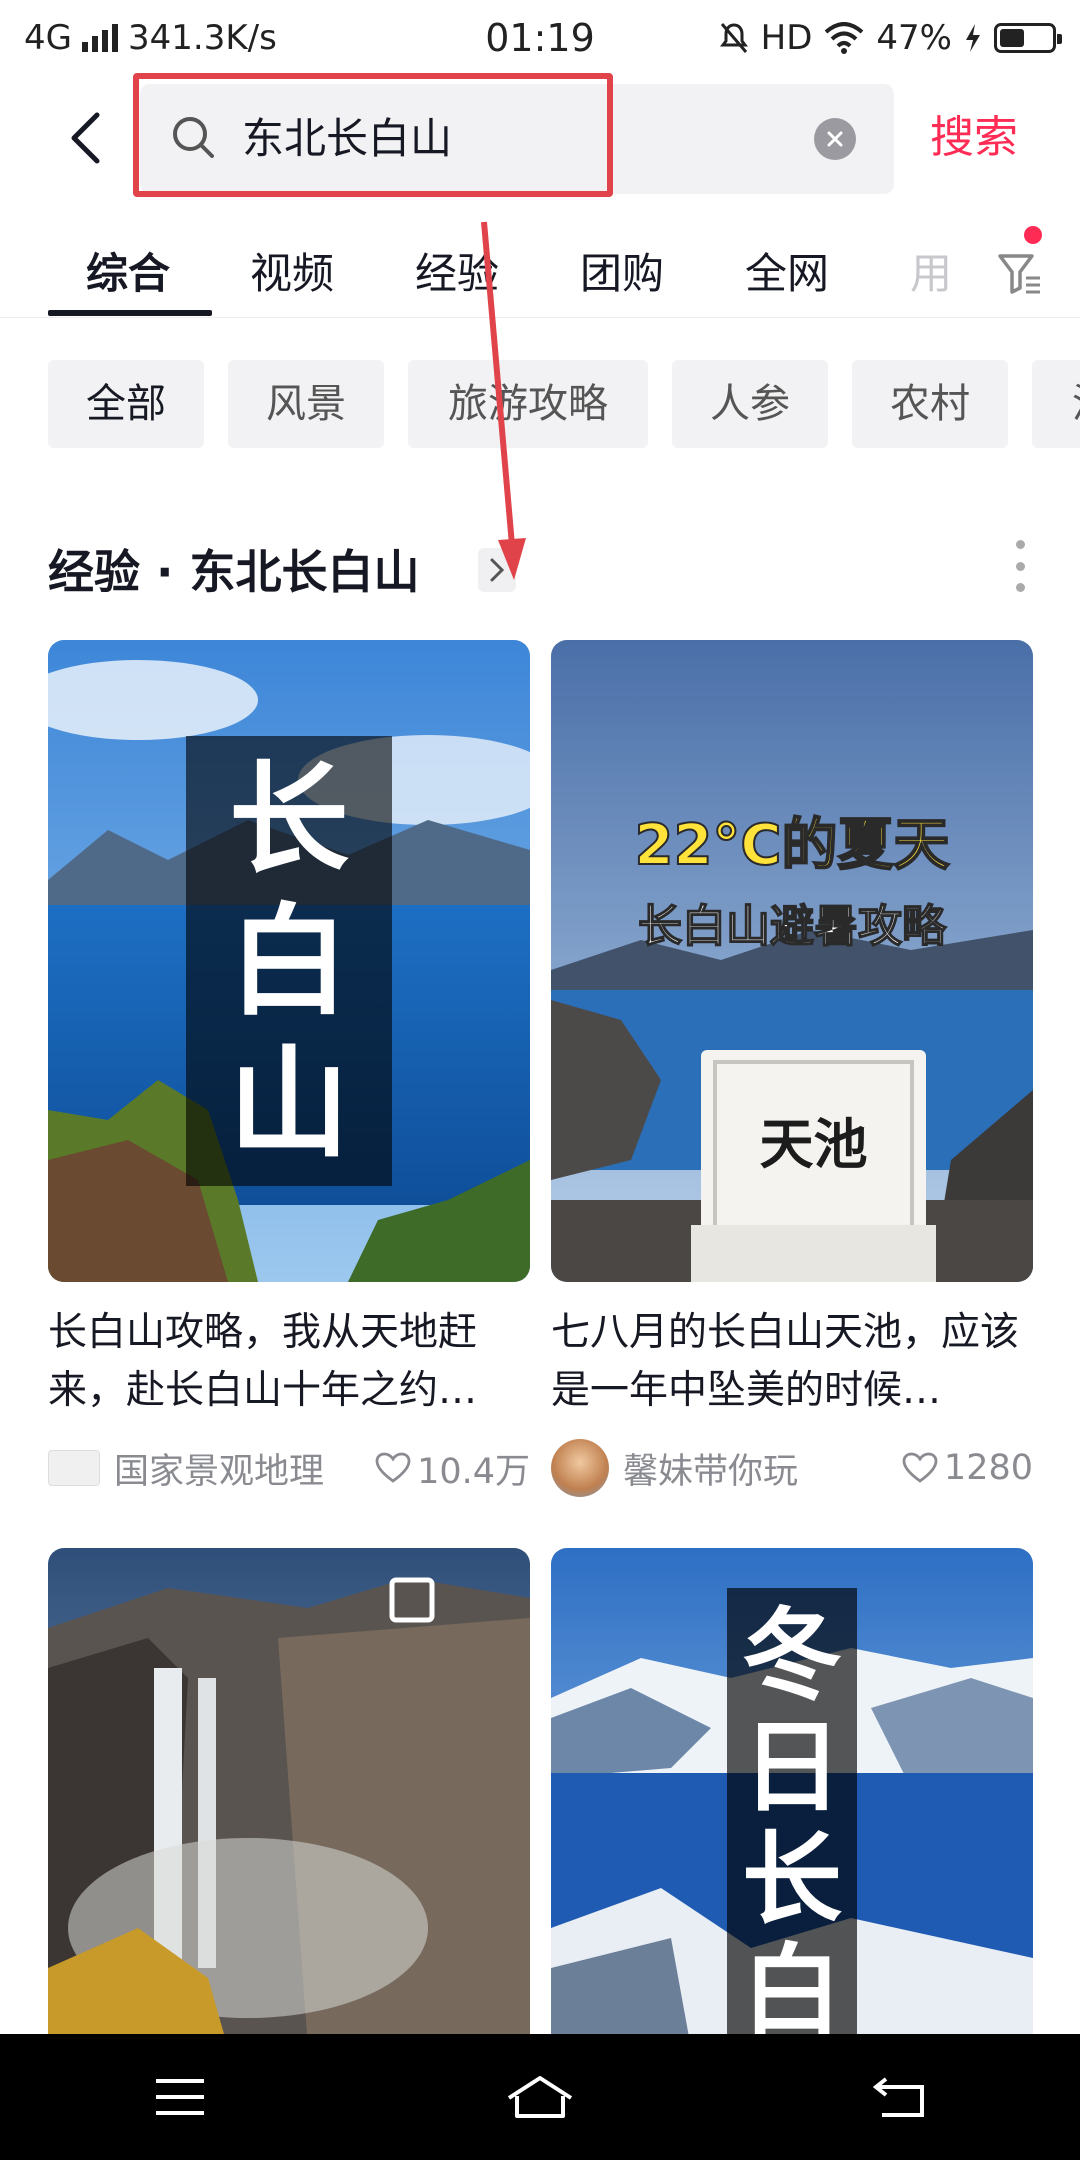 The width and height of the screenshot is (1080, 2160). I want to click on card-thumbnail: 长白山, so click(289, 961).